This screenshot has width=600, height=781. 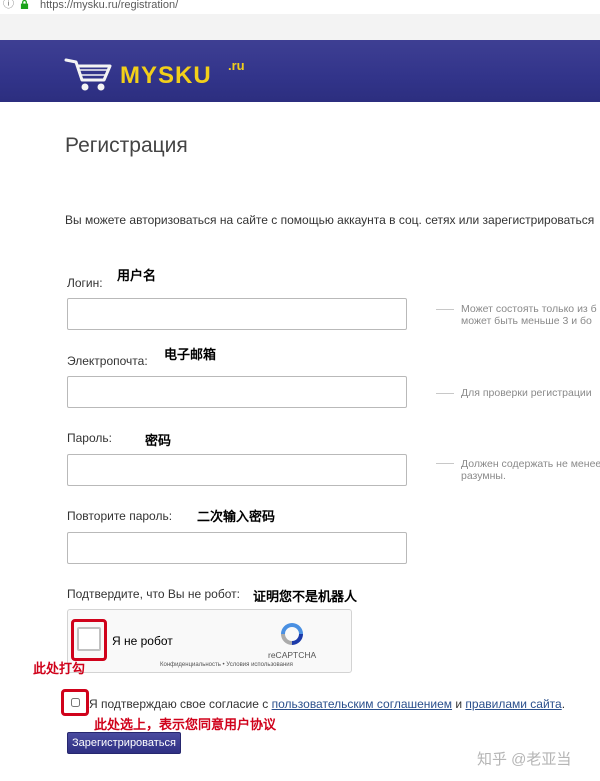 What do you see at coordinates (89, 438) in the screenshot?
I see `password-label: Пароль:` at bounding box center [89, 438].